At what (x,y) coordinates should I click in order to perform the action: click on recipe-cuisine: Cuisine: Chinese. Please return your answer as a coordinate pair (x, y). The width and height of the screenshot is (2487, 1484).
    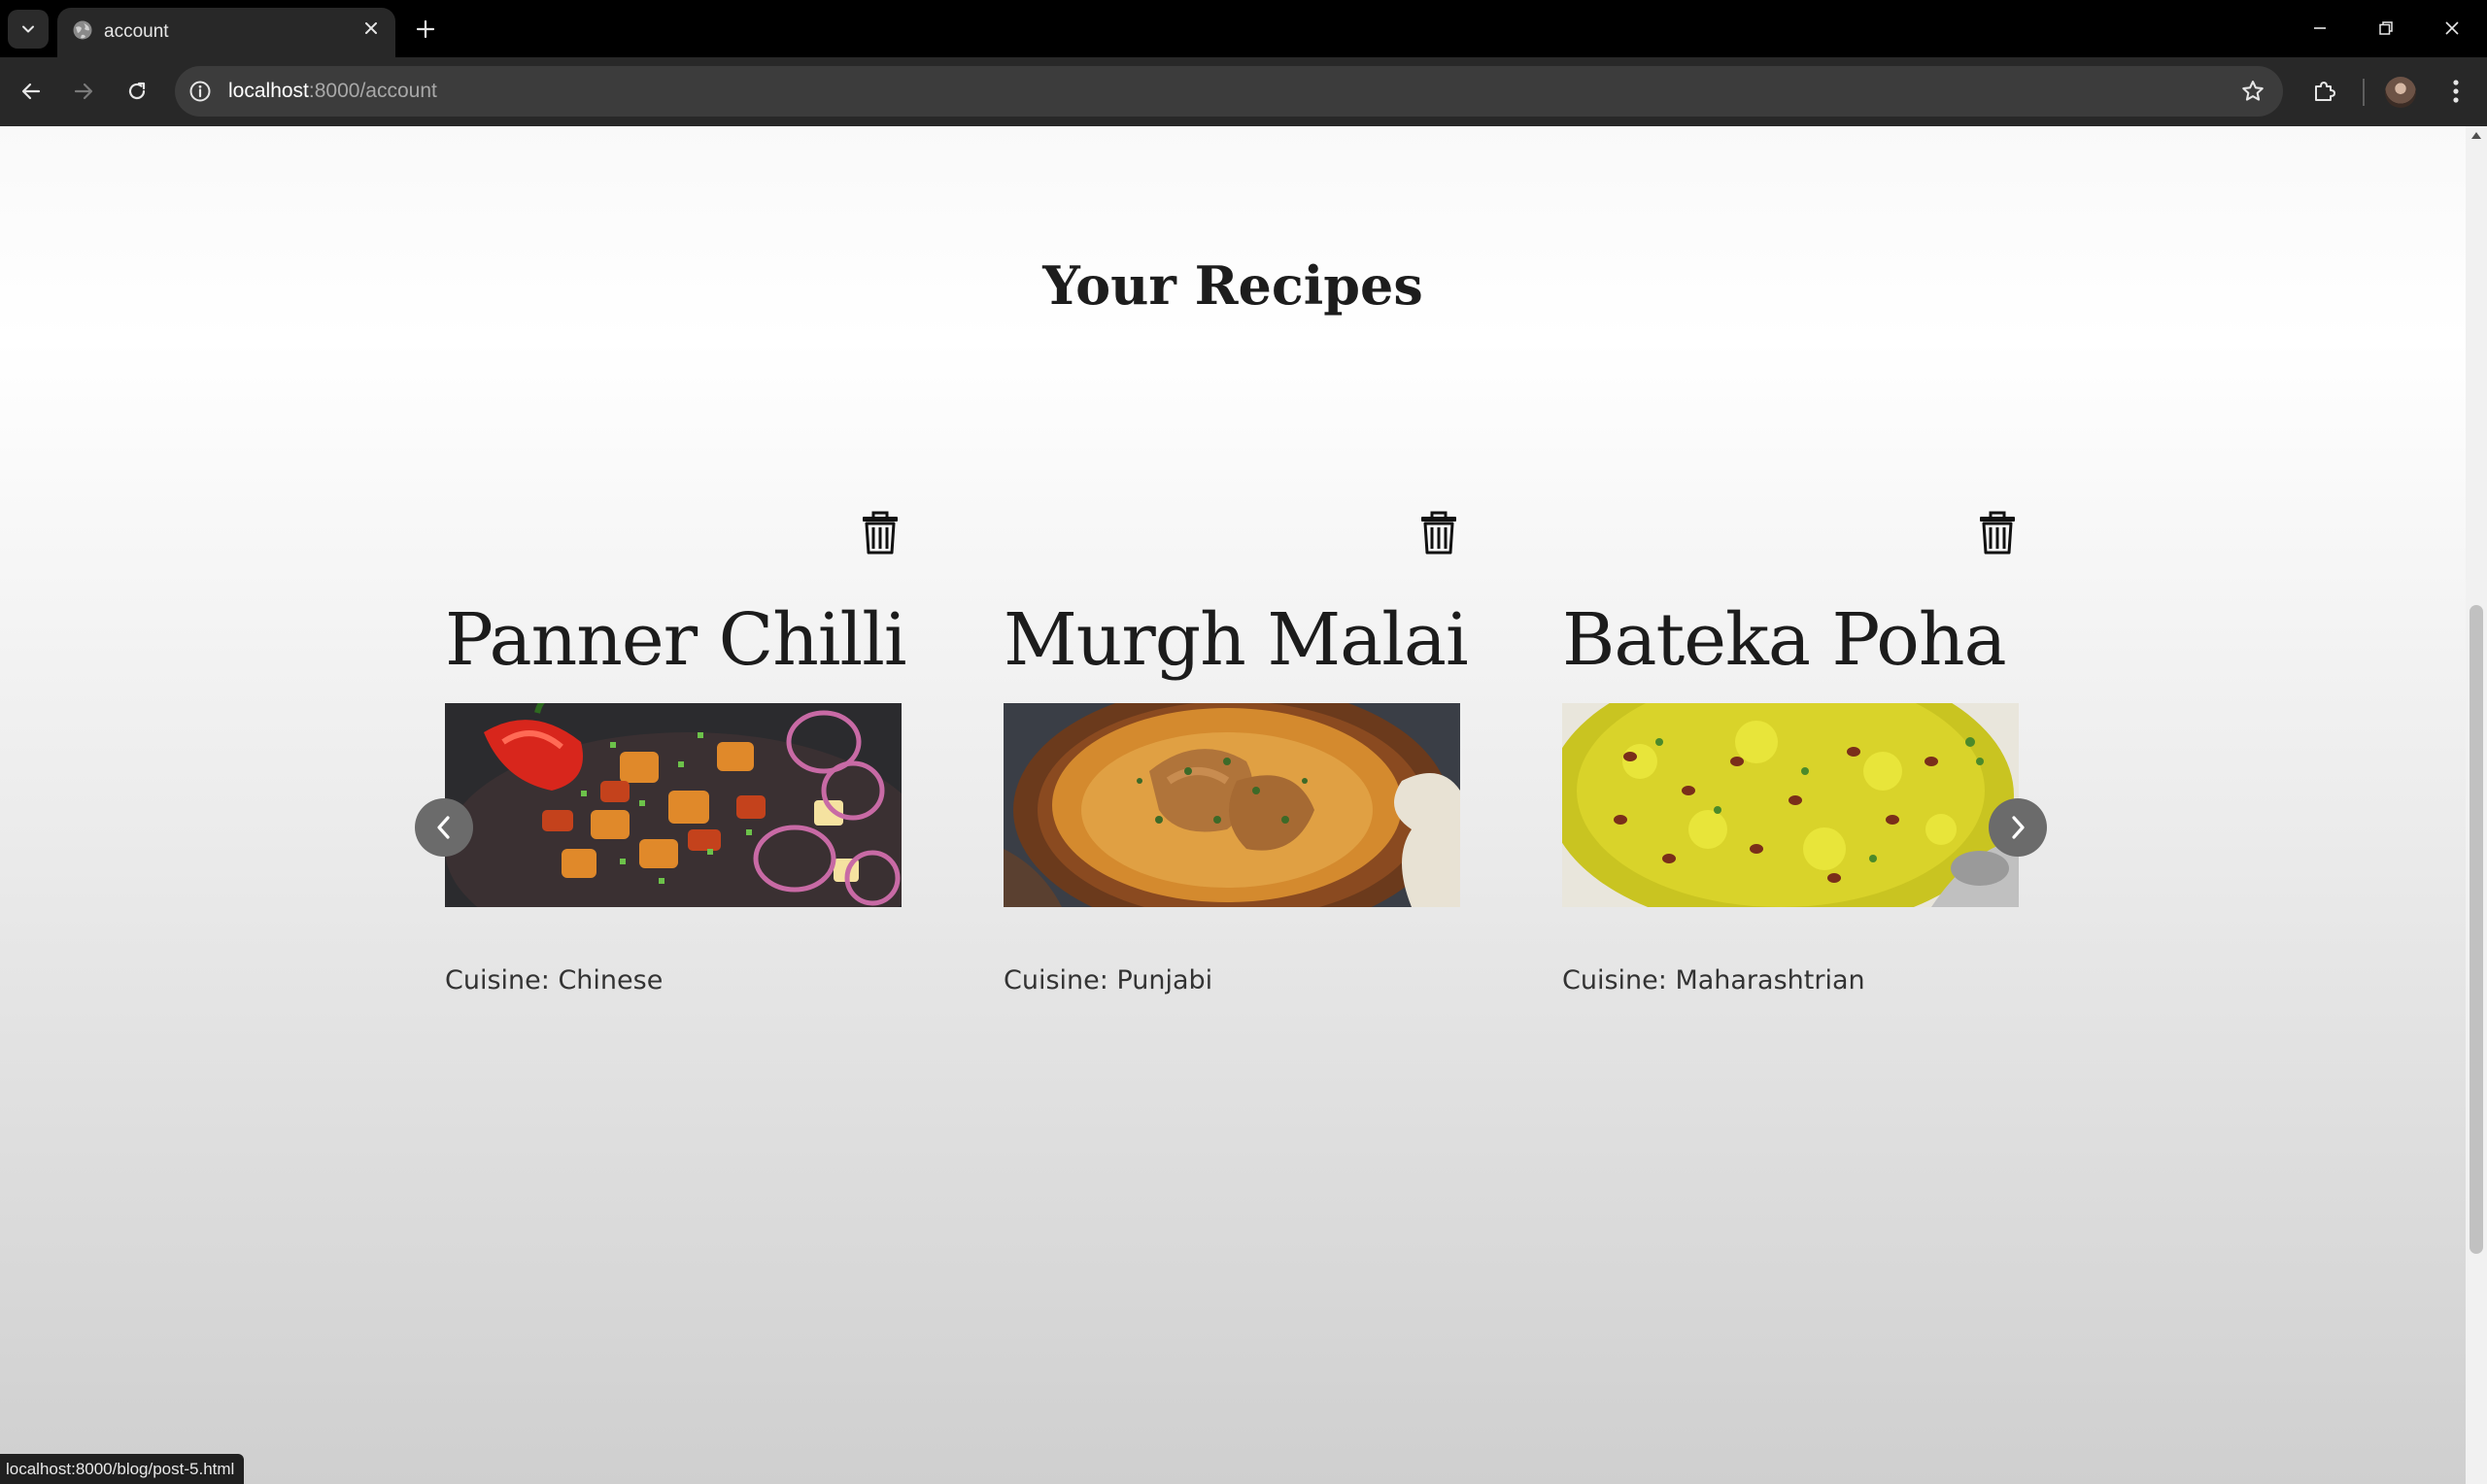
    Looking at the image, I should click on (554, 980).